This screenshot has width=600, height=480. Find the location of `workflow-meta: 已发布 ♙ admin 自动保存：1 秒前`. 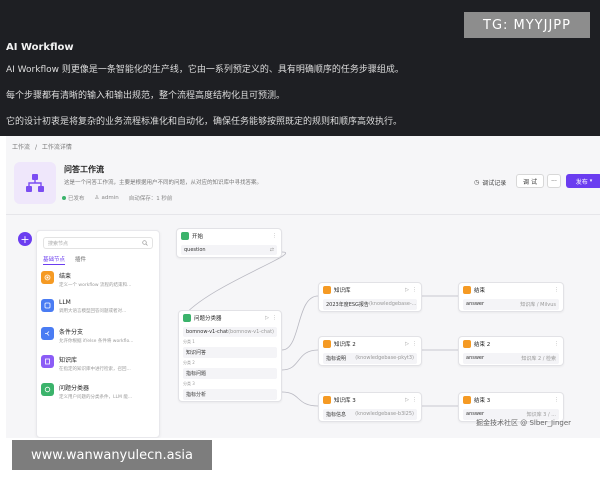

workflow-meta: 已发布 ♙ admin 自动保存：1 秒前 is located at coordinates (117, 198).